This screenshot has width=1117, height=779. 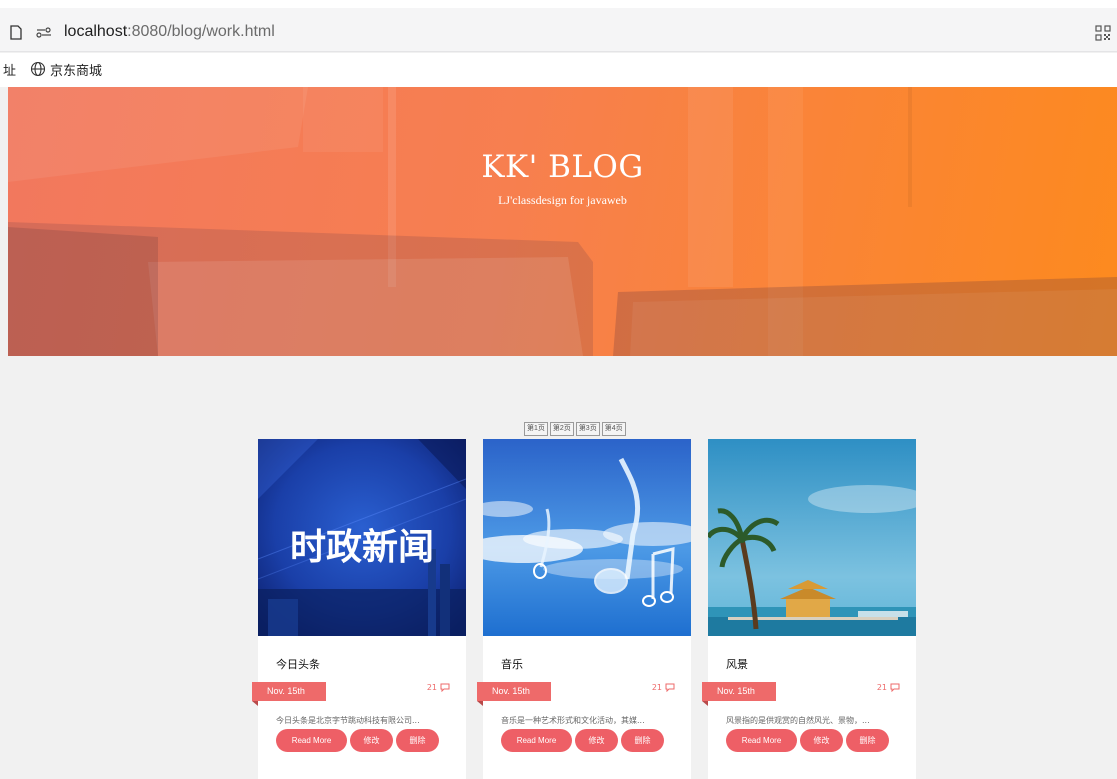 I want to click on music-notes-svg, so click(x=587, y=537).